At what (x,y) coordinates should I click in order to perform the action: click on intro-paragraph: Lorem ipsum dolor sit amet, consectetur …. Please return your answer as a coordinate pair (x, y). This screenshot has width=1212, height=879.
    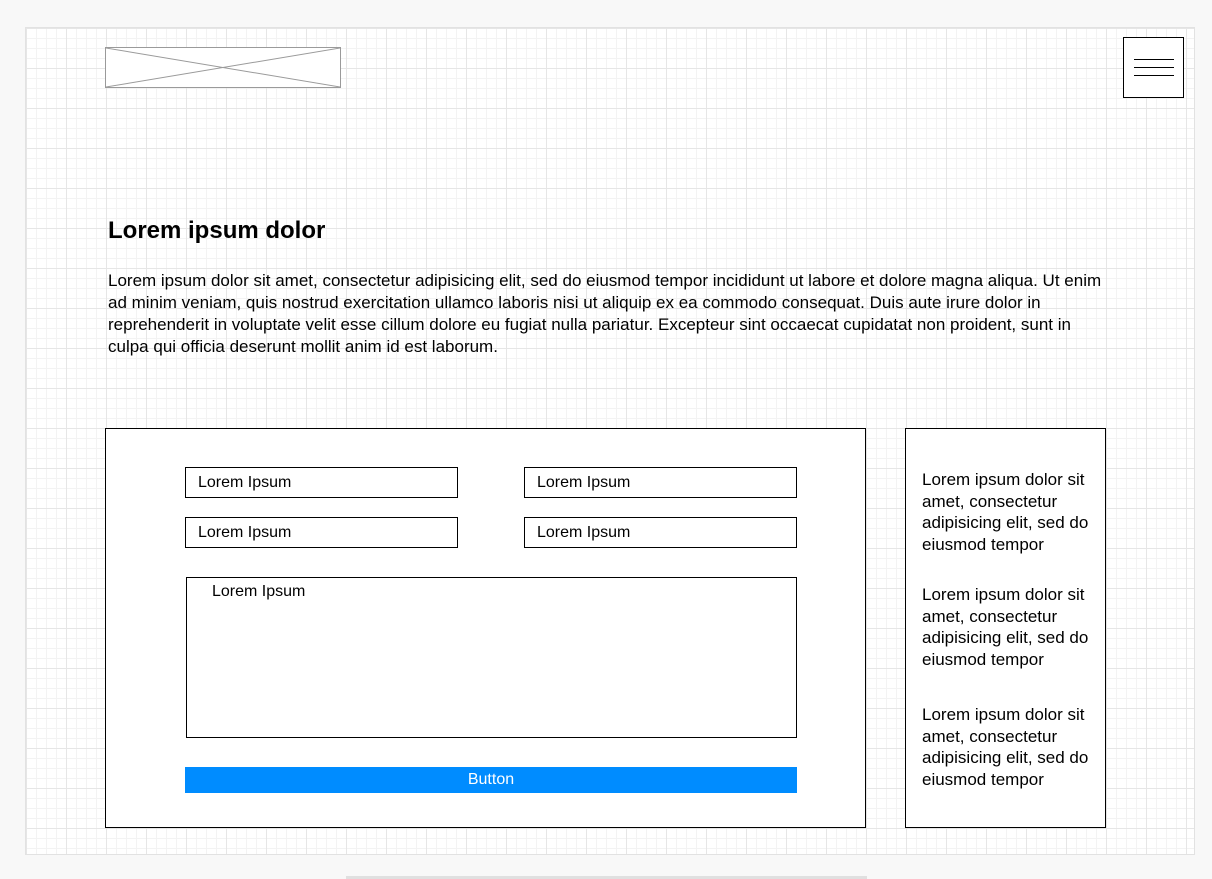
    Looking at the image, I should click on (605, 313).